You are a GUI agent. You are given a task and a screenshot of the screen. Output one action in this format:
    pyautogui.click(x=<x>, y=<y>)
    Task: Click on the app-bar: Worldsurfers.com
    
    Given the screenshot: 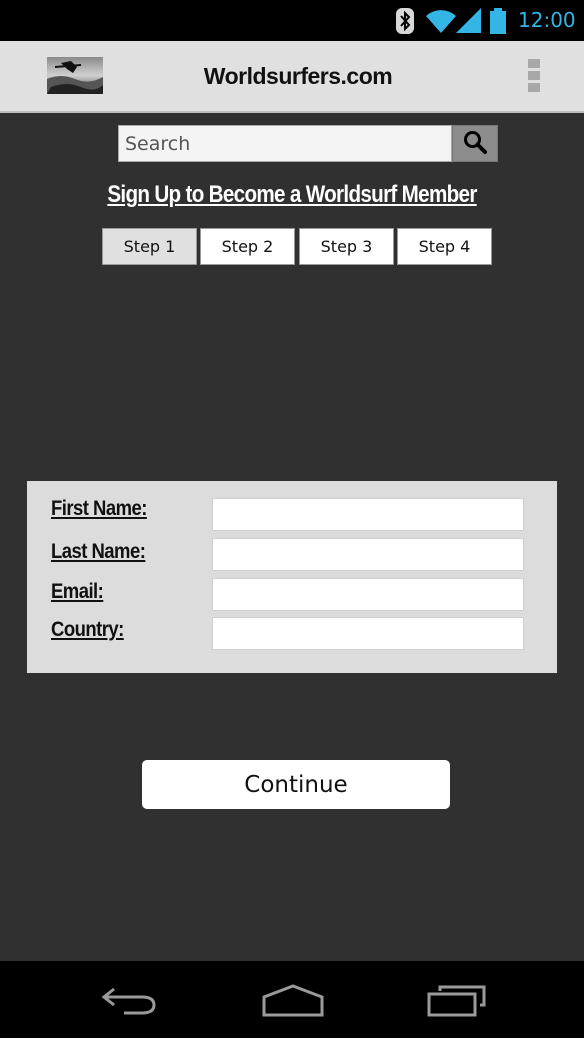 What is the action you would take?
    pyautogui.click(x=292, y=77)
    